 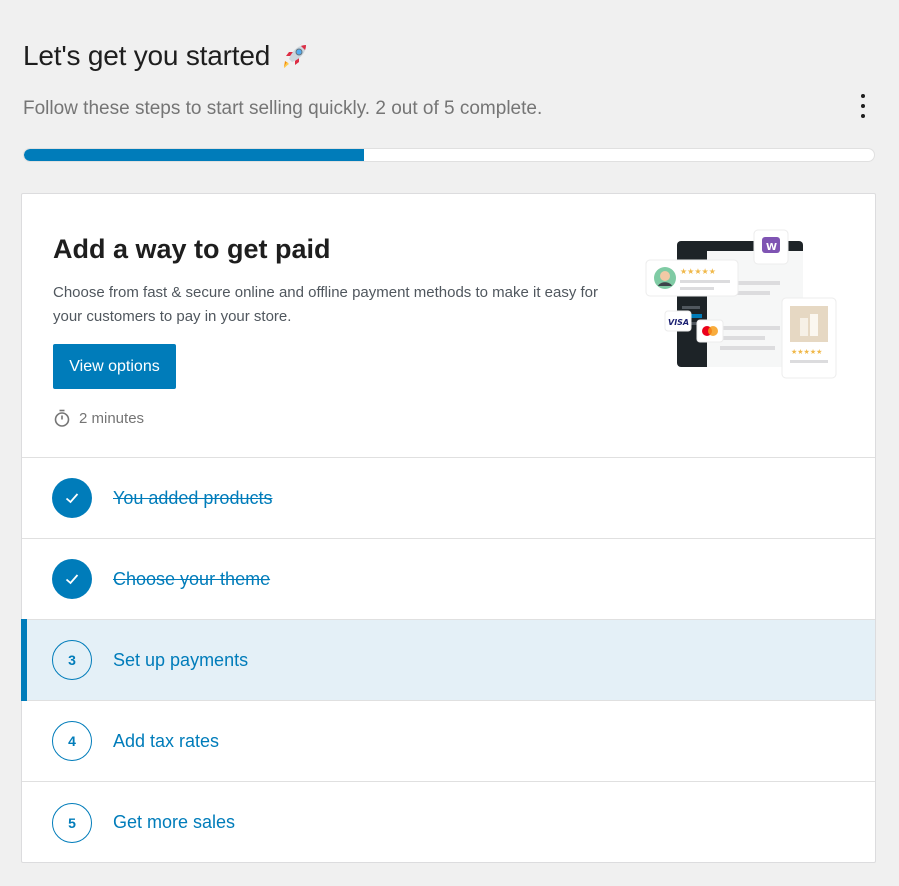 I want to click on step-number-badge: 3, so click(x=72, y=660).